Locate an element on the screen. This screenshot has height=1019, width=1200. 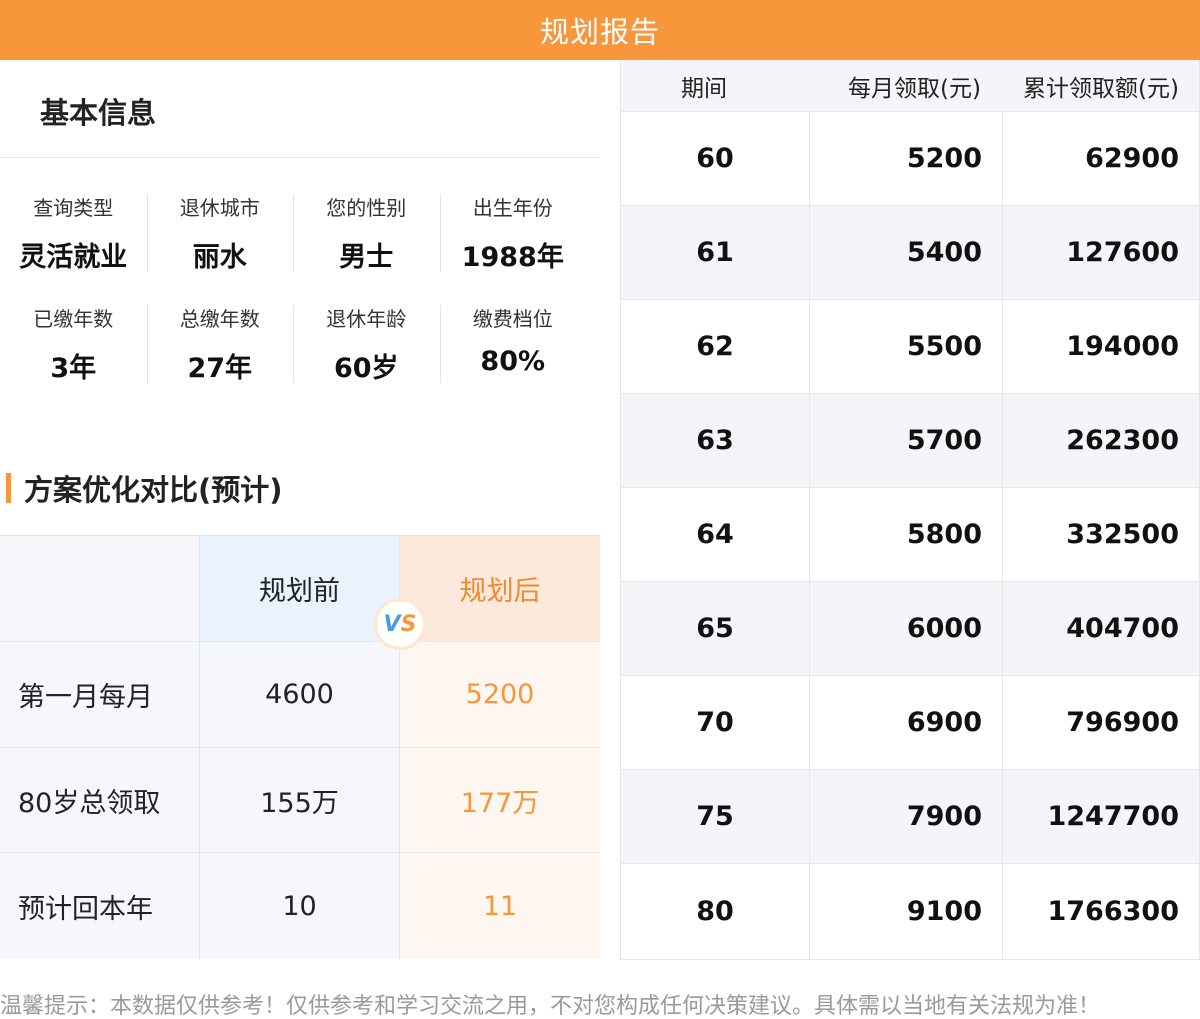
comparison-section-title: 方案优化对比(预计) is located at coordinates (141, 488).